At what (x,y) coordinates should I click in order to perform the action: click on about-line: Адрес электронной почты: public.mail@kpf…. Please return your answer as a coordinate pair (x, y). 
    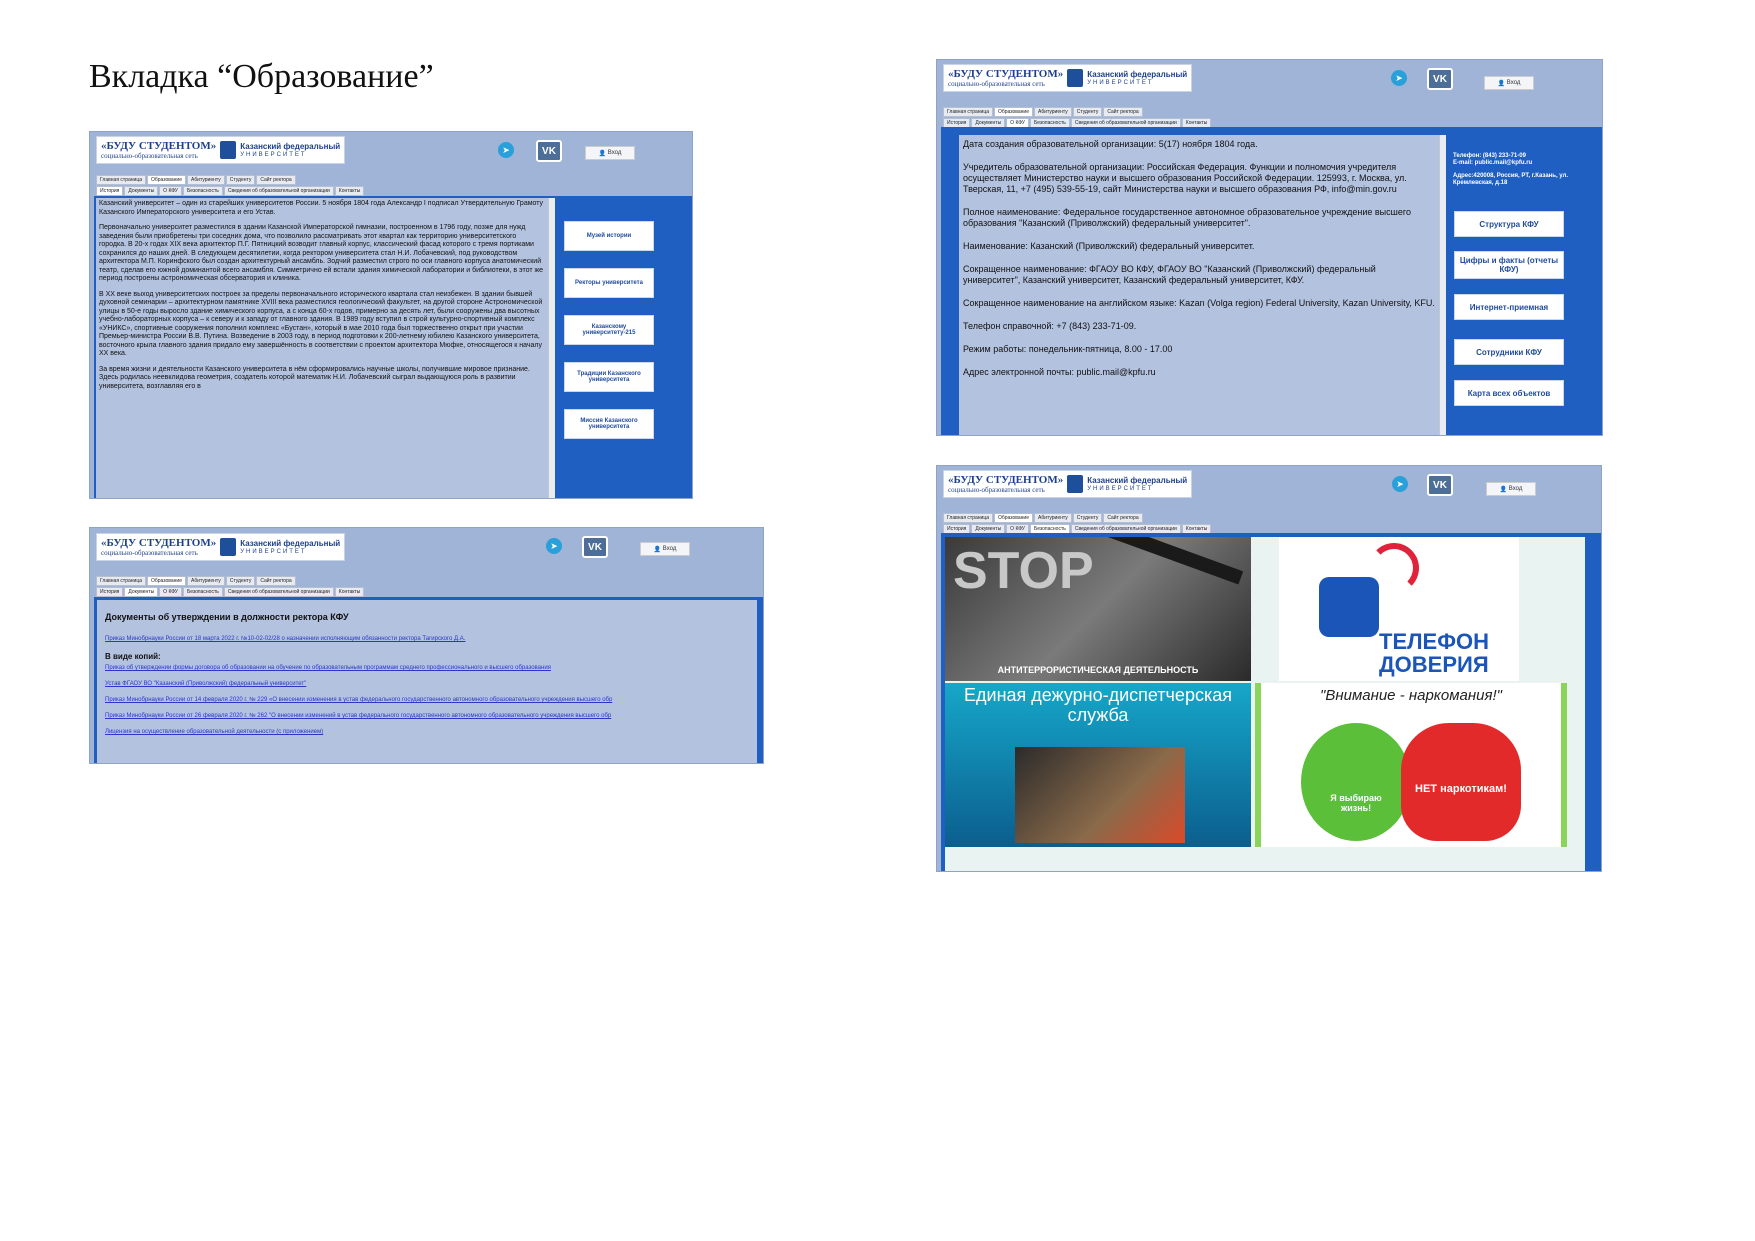
    Looking at the image, I should click on (1059, 372).